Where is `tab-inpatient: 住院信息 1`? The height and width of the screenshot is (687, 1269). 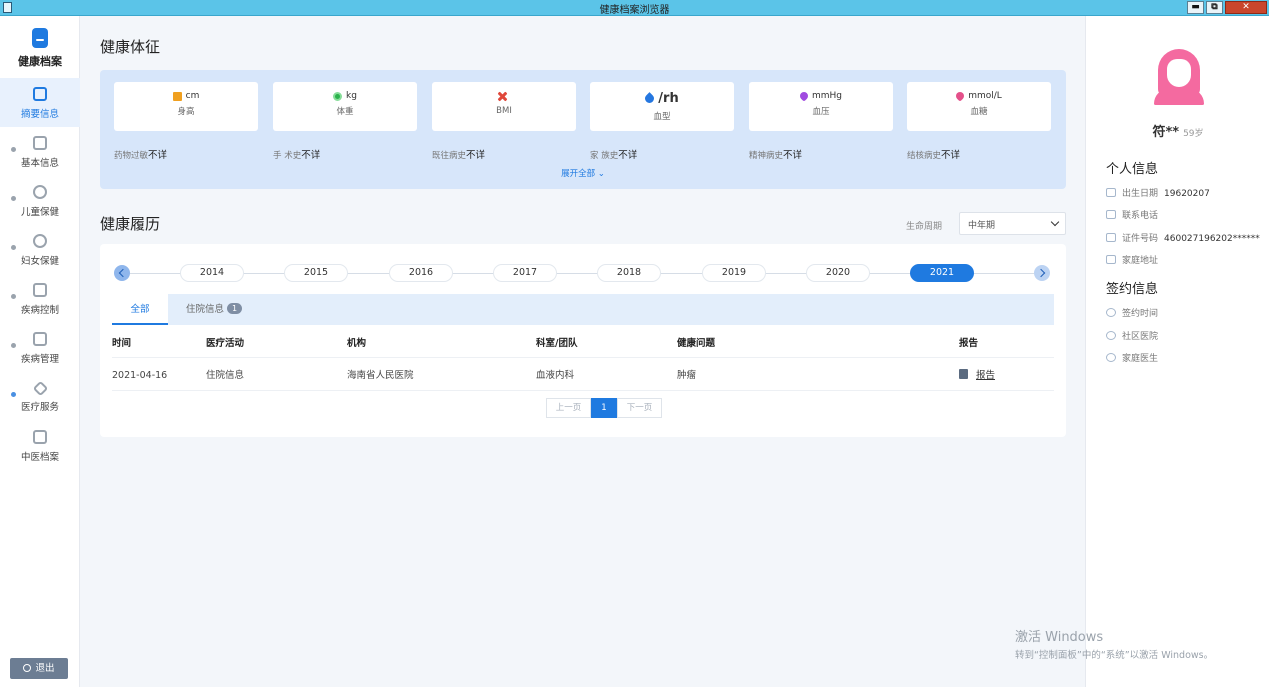 tab-inpatient: 住院信息 1 is located at coordinates (214, 309).